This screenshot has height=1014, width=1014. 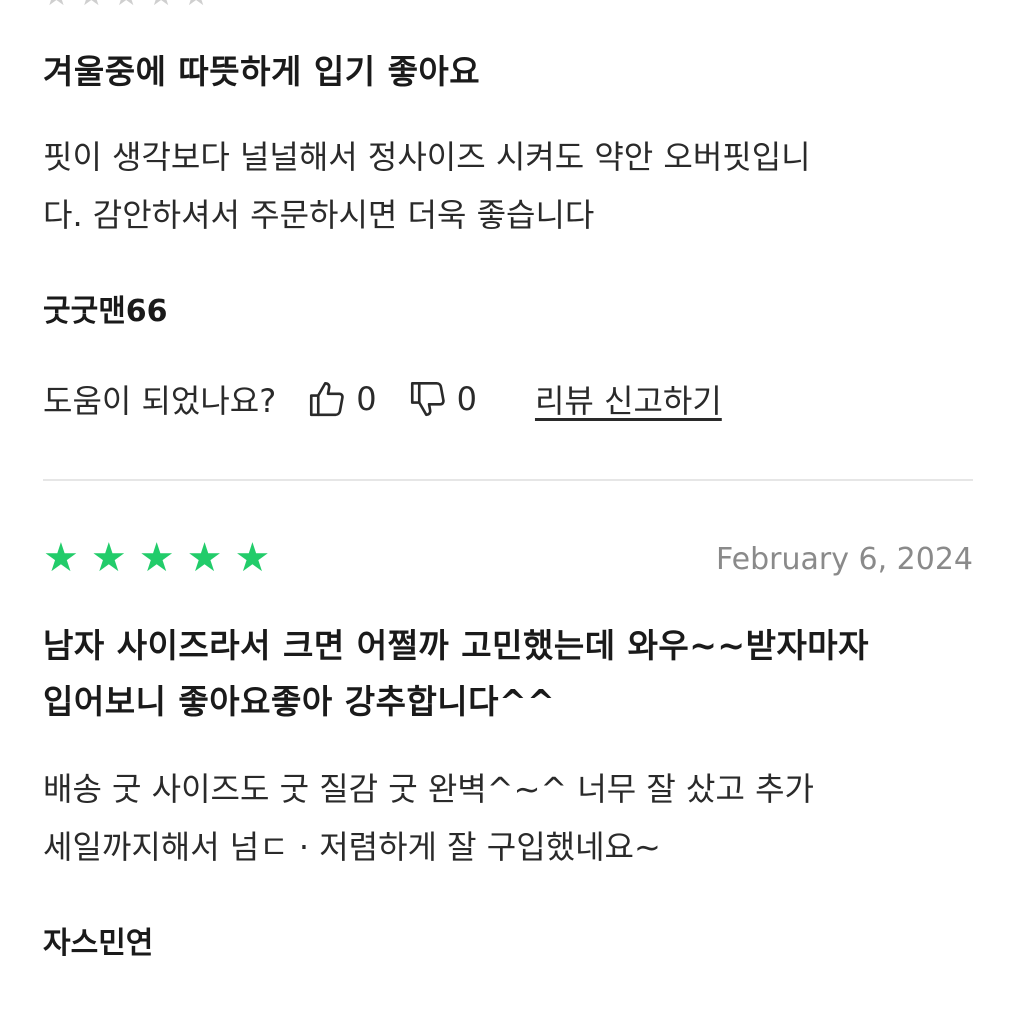 What do you see at coordinates (299, 701) in the screenshot?
I see `review-title-line: 입어보니 좋아요좋아 강추합니다^^` at bounding box center [299, 701].